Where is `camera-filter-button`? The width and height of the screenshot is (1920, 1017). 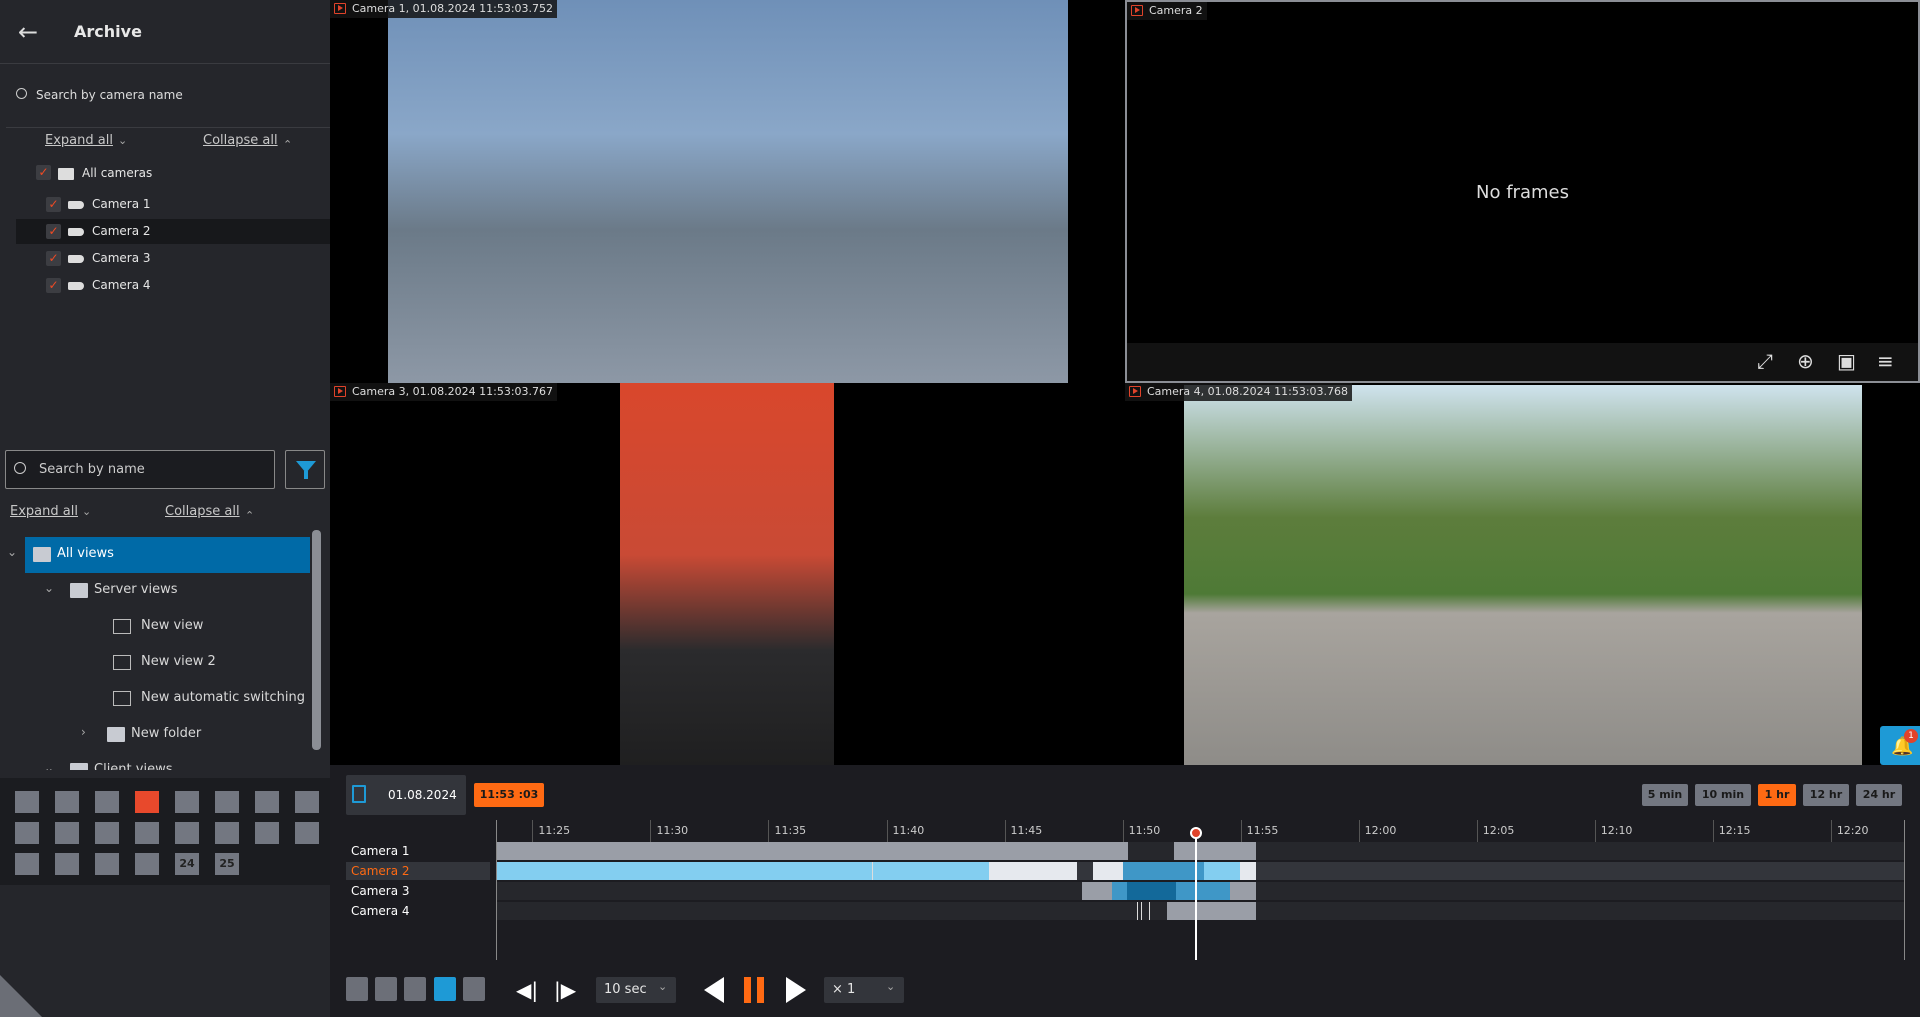 camera-filter-button is located at coordinates (474, 989).